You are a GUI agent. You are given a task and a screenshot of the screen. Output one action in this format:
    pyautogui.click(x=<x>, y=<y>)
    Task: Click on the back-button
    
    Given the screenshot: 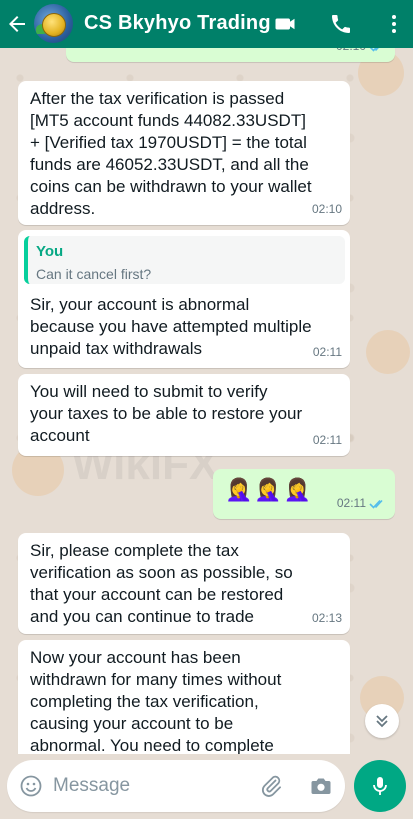 What is the action you would take?
    pyautogui.click(x=17, y=24)
    